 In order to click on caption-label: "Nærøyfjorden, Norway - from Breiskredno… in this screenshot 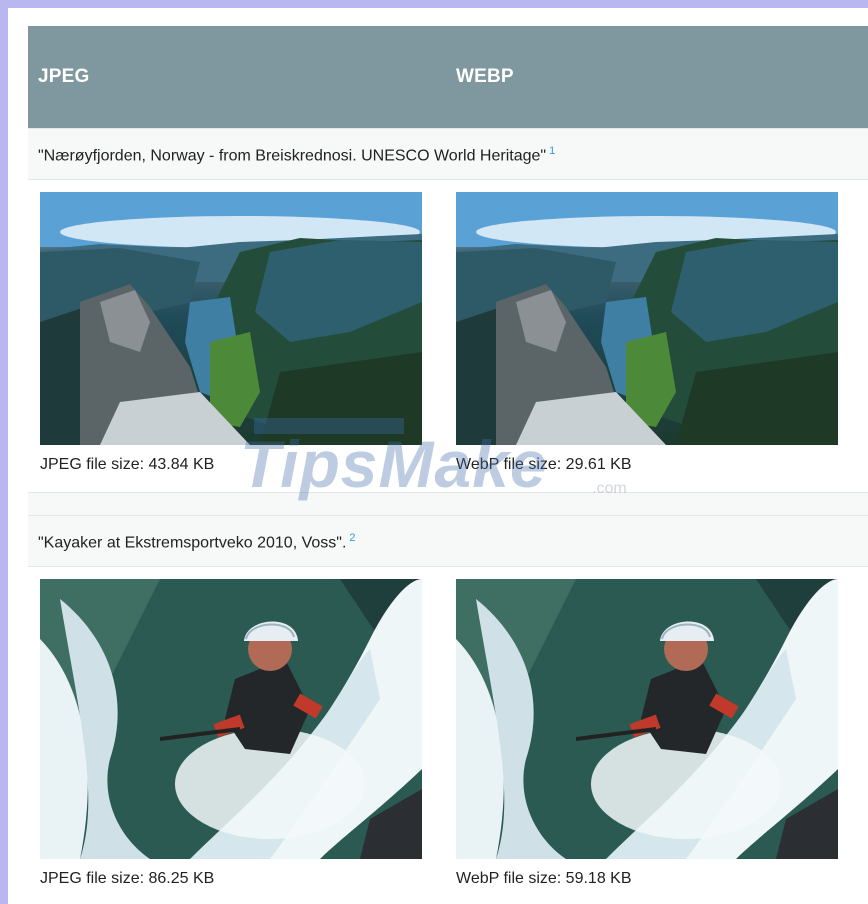, I will do `click(292, 156)`.